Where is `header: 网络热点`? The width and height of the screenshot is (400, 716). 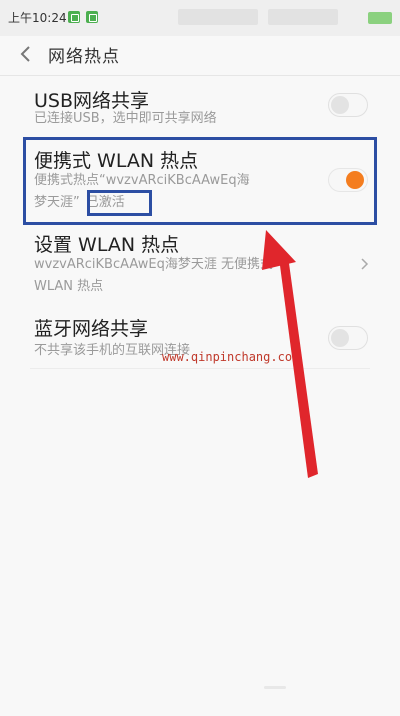 header: 网络热点 is located at coordinates (200, 56).